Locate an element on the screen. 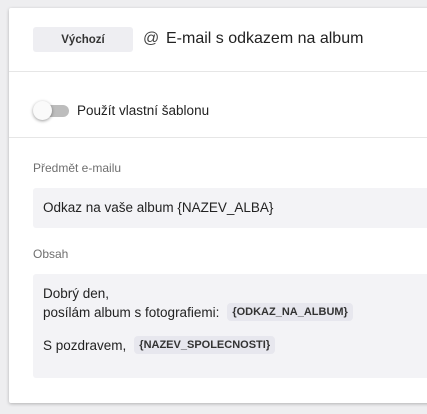 The height and width of the screenshot is (414, 427). custom-template-toggle is located at coordinates (51, 110).